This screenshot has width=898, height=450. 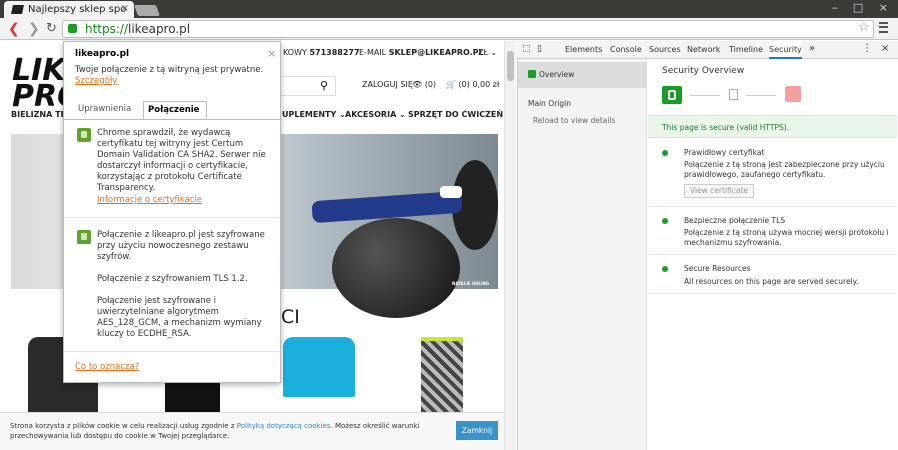 I want to click on hero-ball, so click(x=396, y=268).